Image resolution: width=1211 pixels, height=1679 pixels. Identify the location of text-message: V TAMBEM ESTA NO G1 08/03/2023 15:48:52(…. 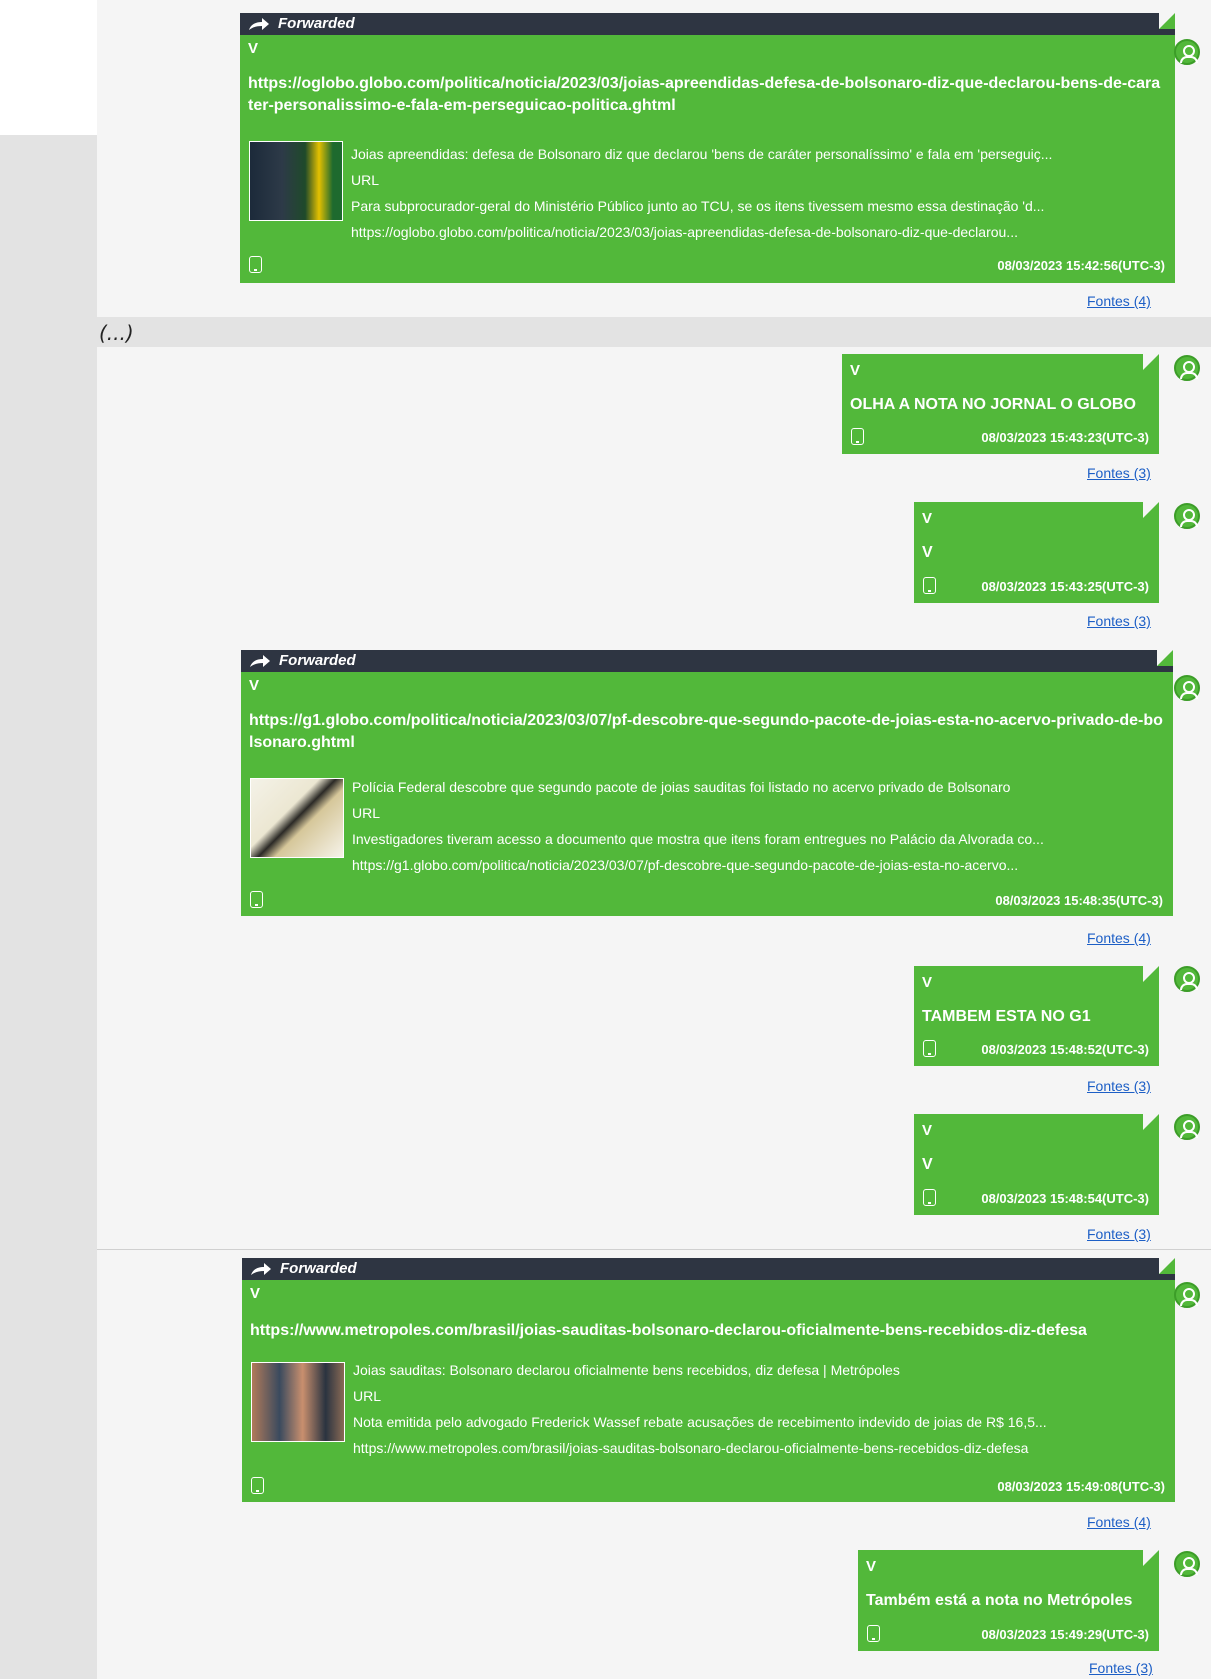
(1036, 1016).